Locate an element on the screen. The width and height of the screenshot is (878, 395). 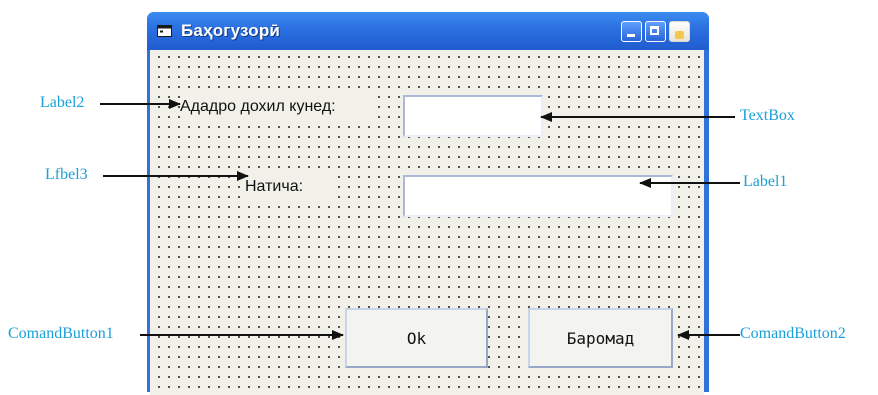
callout-button2: ComandButton2 is located at coordinates (793, 333).